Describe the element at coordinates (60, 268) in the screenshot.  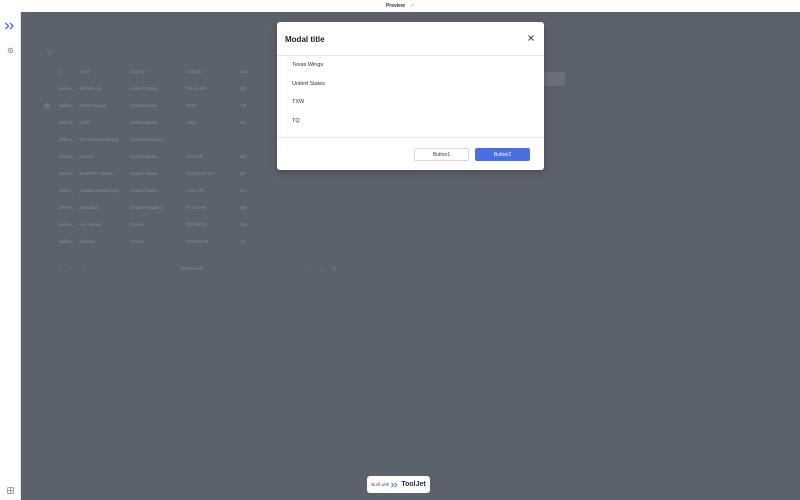
I see `first-page-icon: «` at that location.